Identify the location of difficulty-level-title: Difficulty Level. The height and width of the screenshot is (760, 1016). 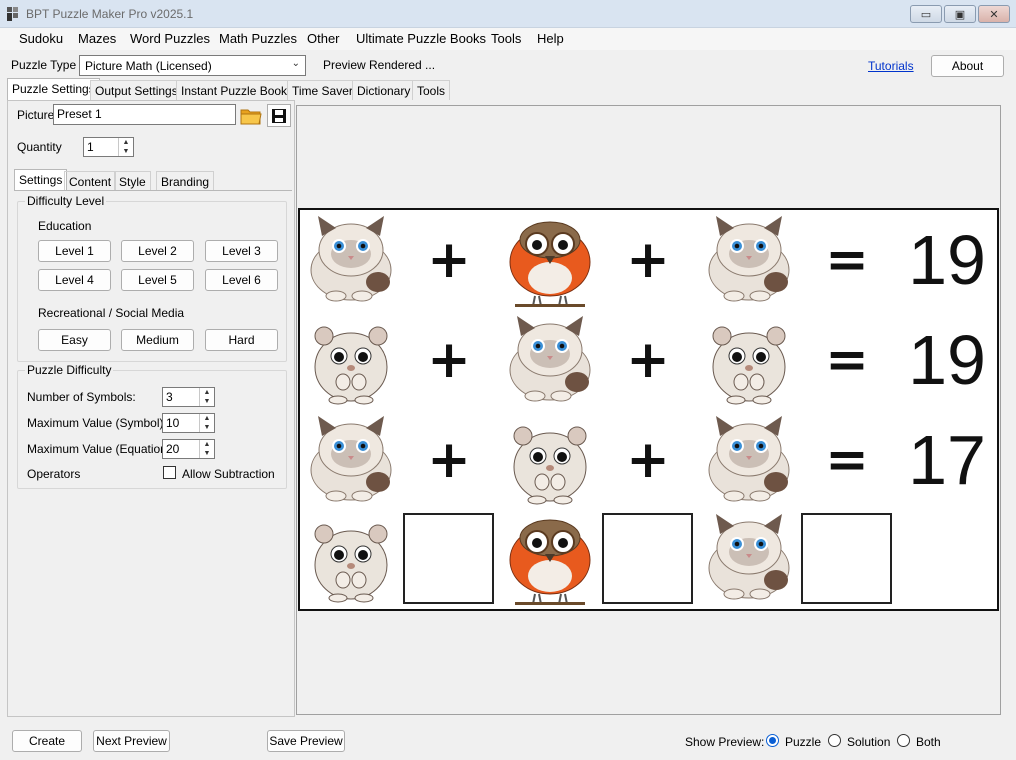
(66, 201).